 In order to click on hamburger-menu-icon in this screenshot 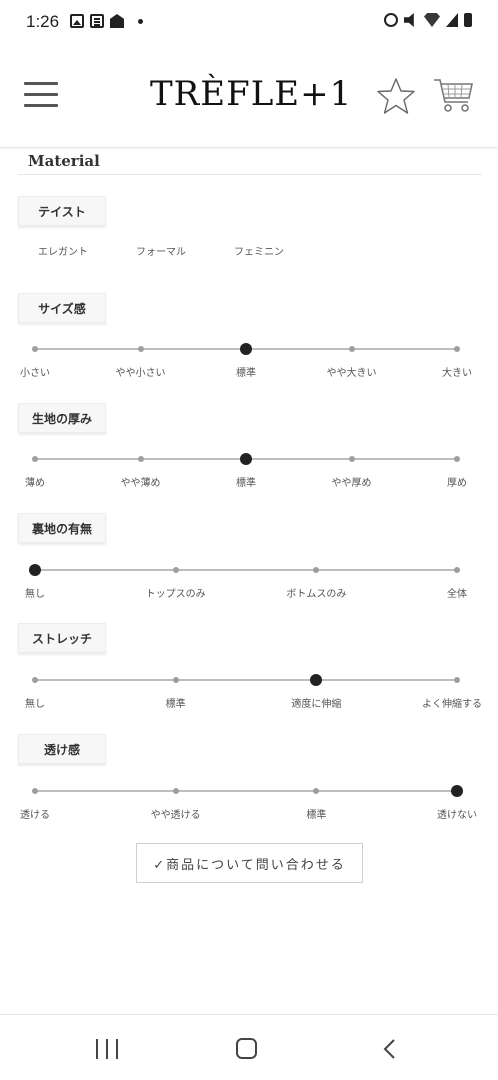, I will do `click(41, 95)`.